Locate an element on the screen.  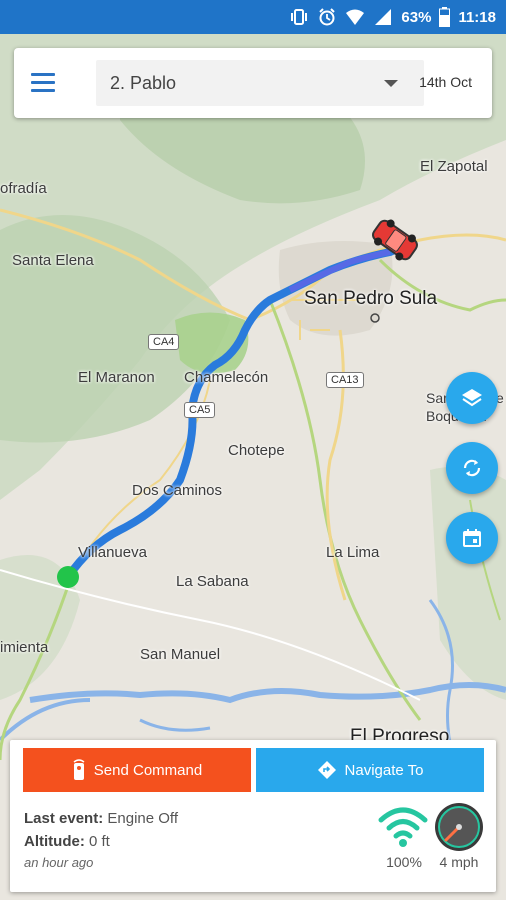
remote-control-icon is located at coordinates (79, 769).